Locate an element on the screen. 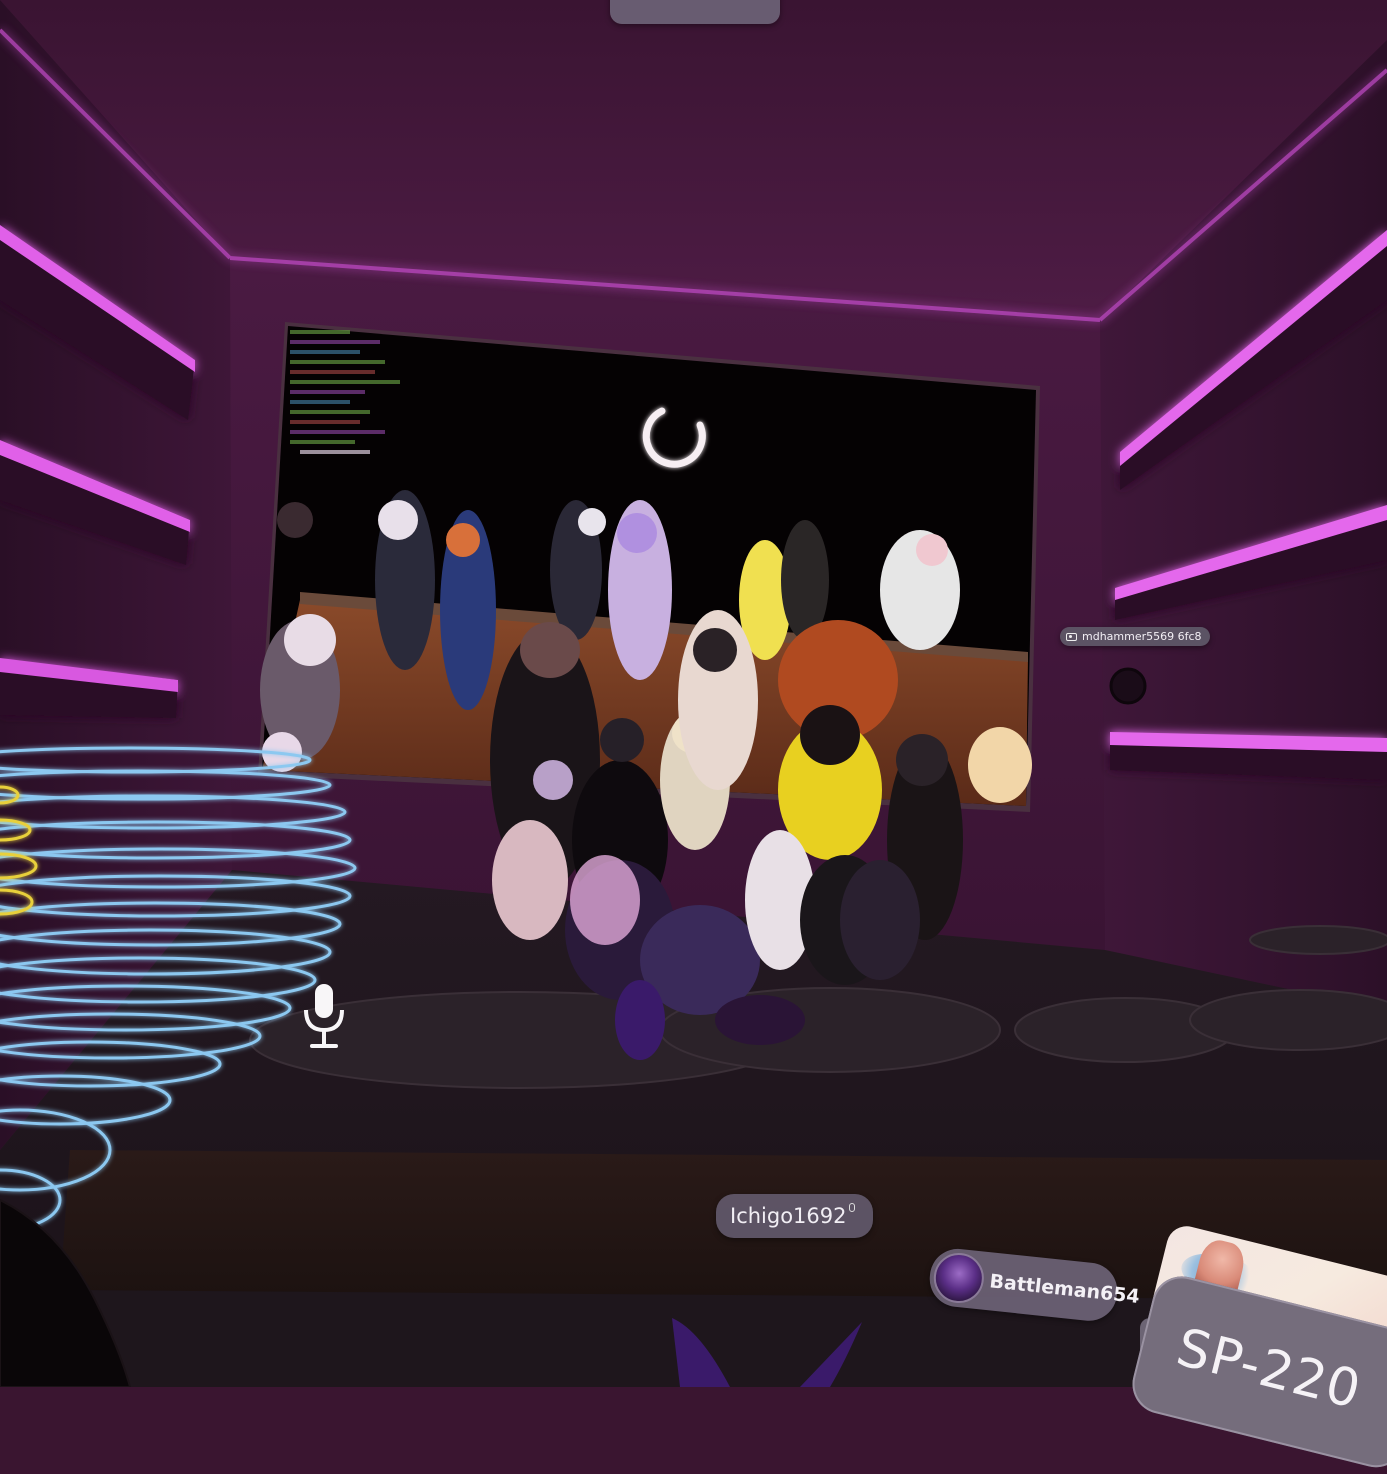 The height and width of the screenshot is (1474, 1387). nameplate-ichigo: Ichigo1692 is located at coordinates (794, 1216).